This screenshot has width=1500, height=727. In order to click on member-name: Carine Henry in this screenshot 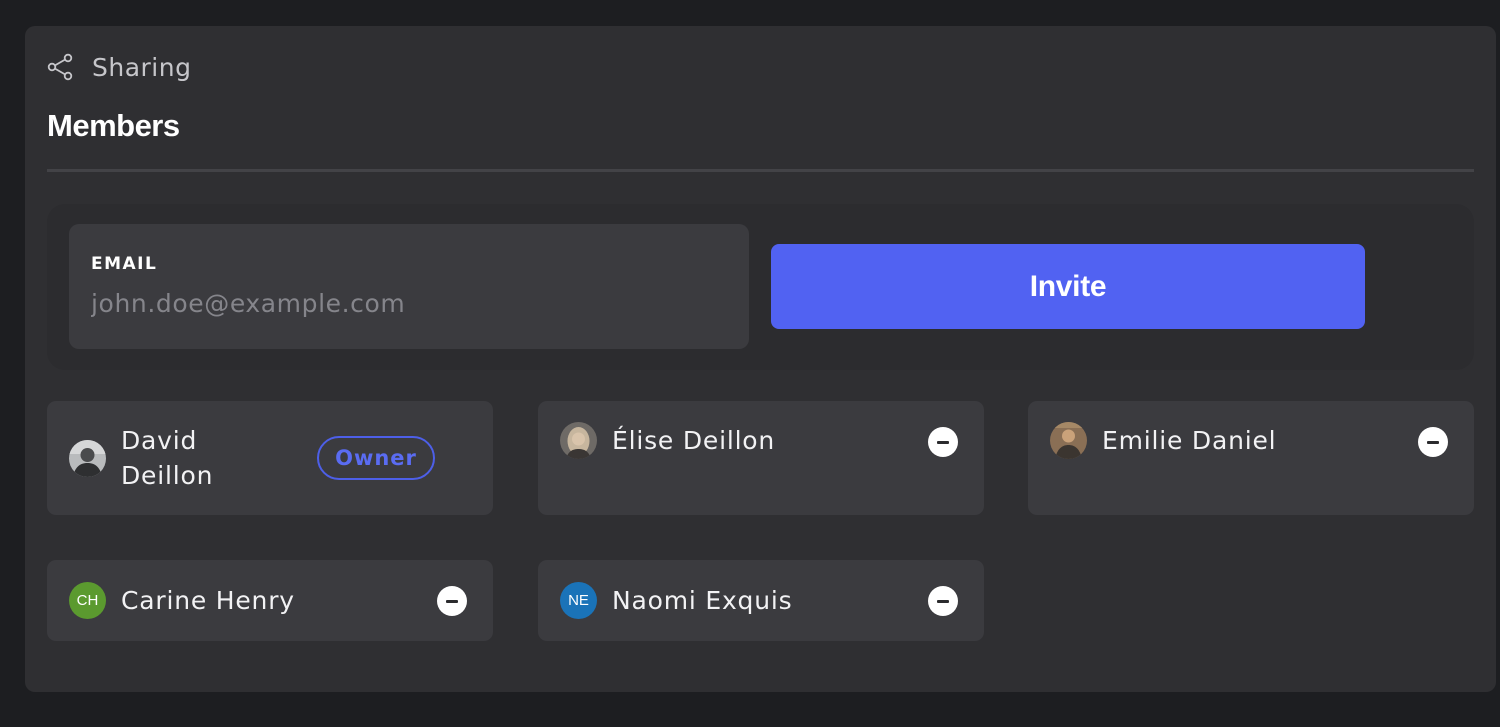, I will do `click(208, 600)`.